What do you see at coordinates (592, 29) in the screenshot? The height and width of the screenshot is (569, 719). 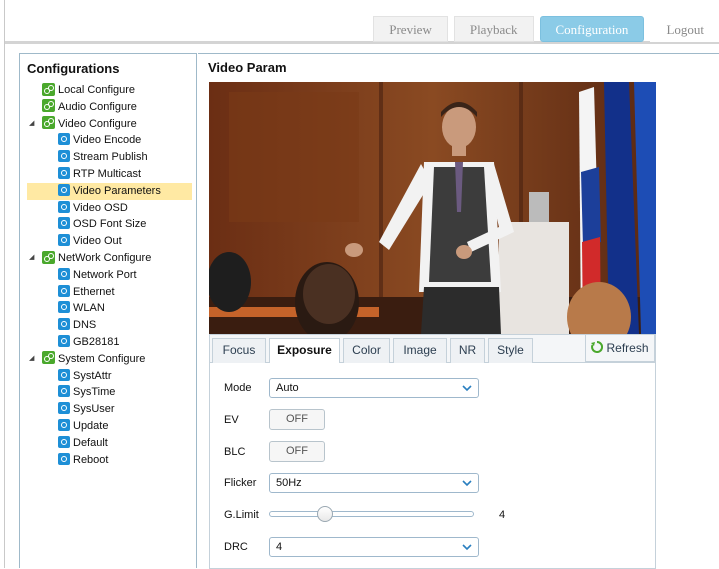 I see `nav-configuration-button: Configuration` at bounding box center [592, 29].